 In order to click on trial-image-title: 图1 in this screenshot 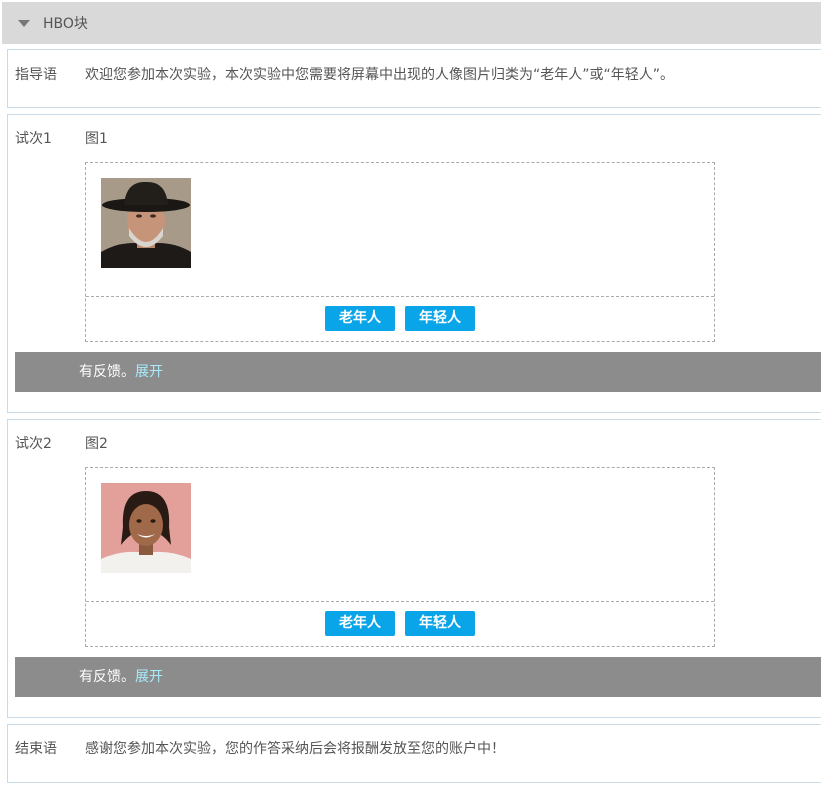, I will do `click(96, 139)`.